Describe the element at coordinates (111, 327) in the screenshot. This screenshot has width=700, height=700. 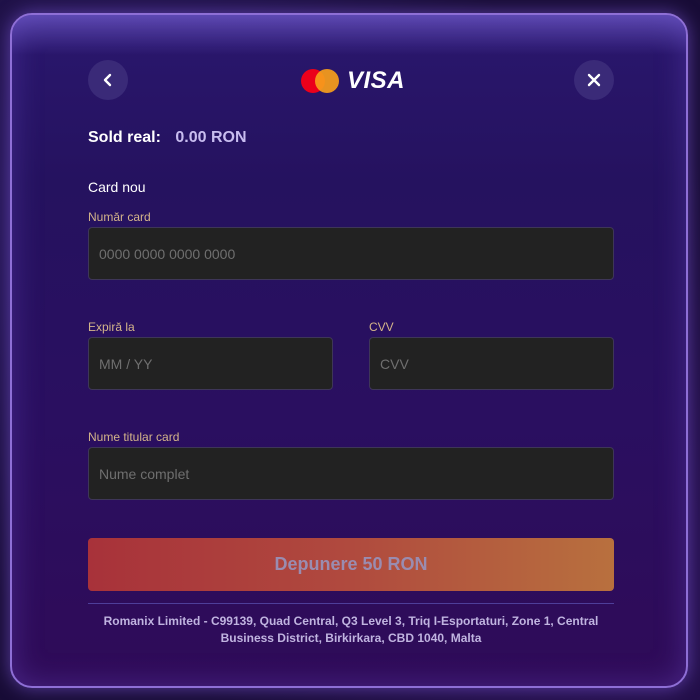
I see `expiry-label: Expiră la` at that location.